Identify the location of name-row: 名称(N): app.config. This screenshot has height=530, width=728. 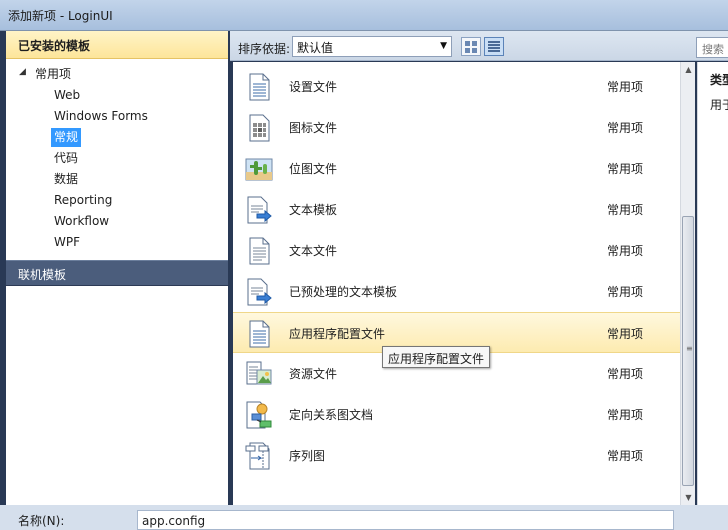
(364, 517).